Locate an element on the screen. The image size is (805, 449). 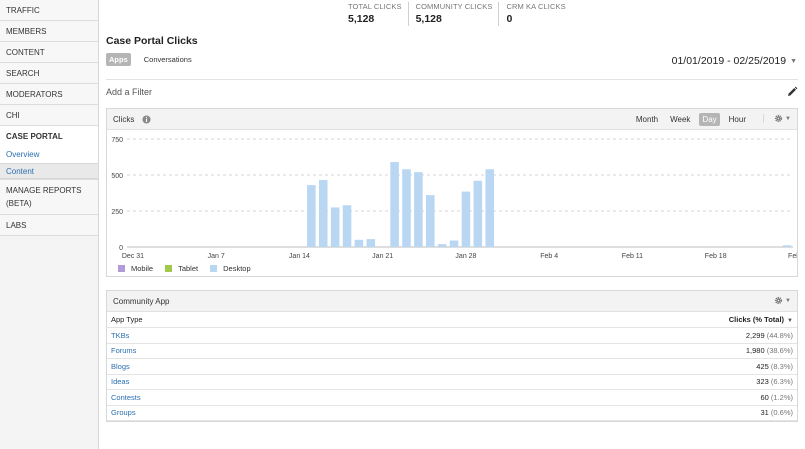
tab-conversations: Conversations is located at coordinates (168, 59).